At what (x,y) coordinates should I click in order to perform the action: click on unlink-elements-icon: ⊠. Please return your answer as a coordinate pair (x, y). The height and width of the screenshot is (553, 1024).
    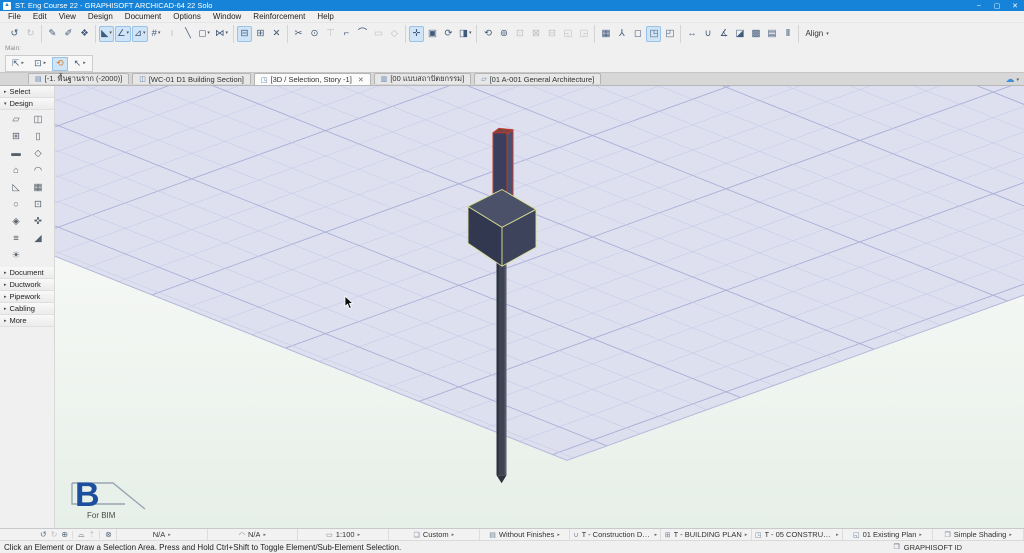
    Looking at the image, I should click on (535, 34).